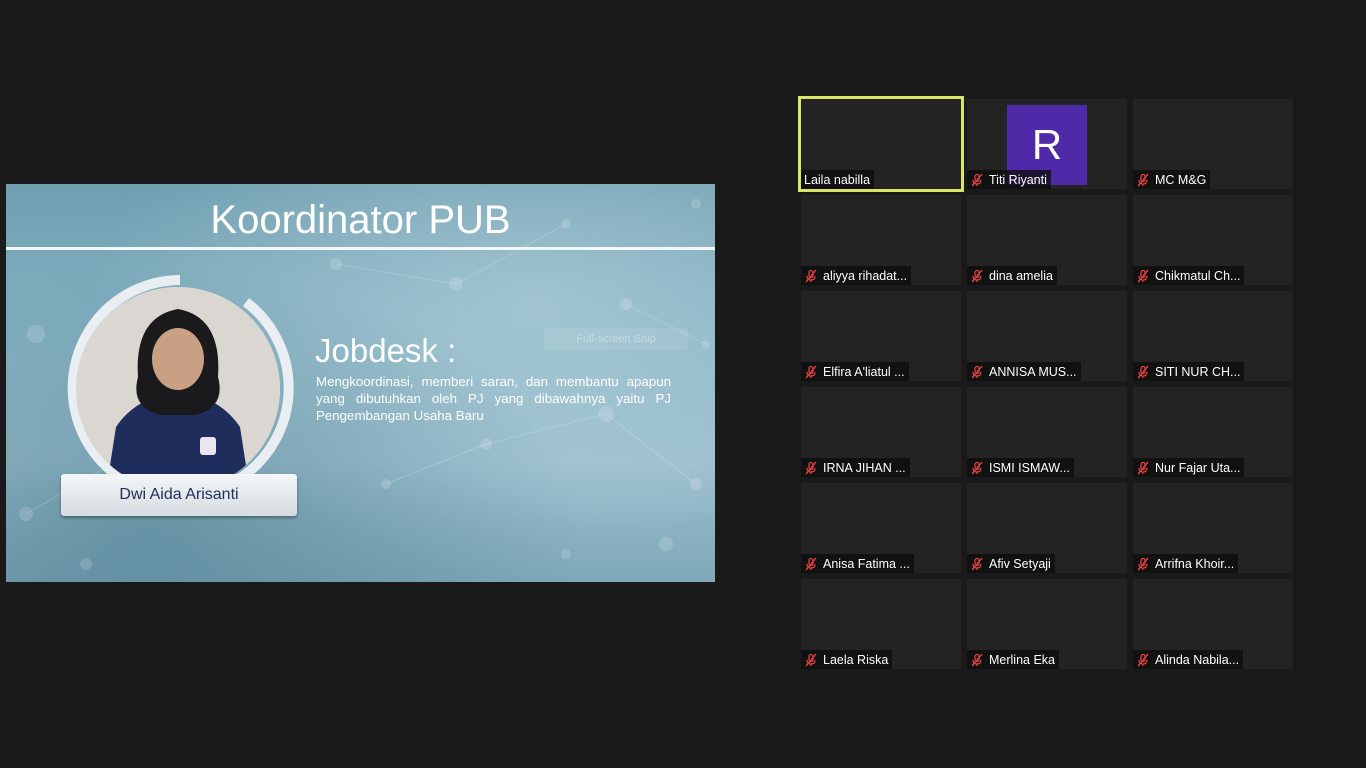 The height and width of the screenshot is (768, 1366). Describe the element at coordinates (1021, 275) in the screenshot. I see `participant-name: dina amelia` at that location.